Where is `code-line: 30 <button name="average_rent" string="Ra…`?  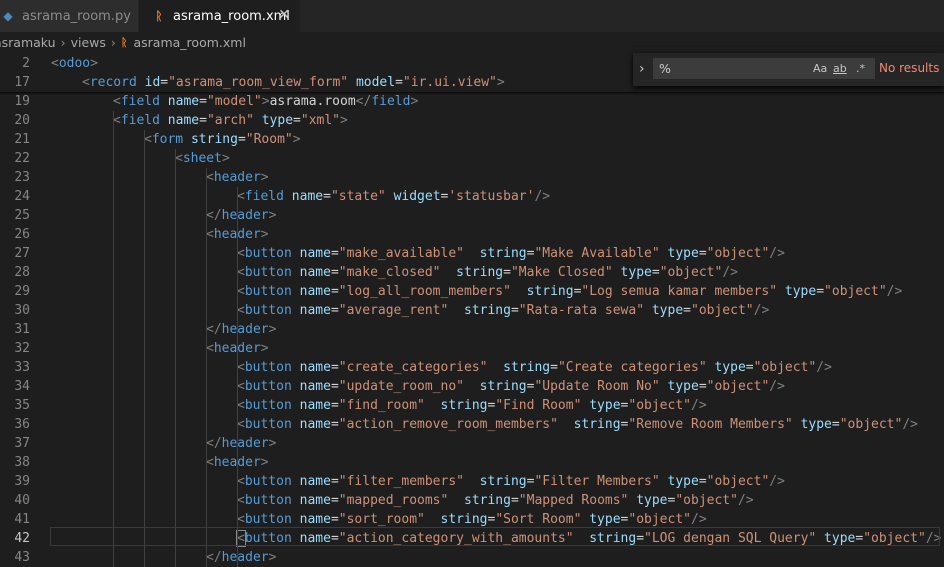
code-line: 30 <button name="average_rent" string="Ra… is located at coordinates (472, 310).